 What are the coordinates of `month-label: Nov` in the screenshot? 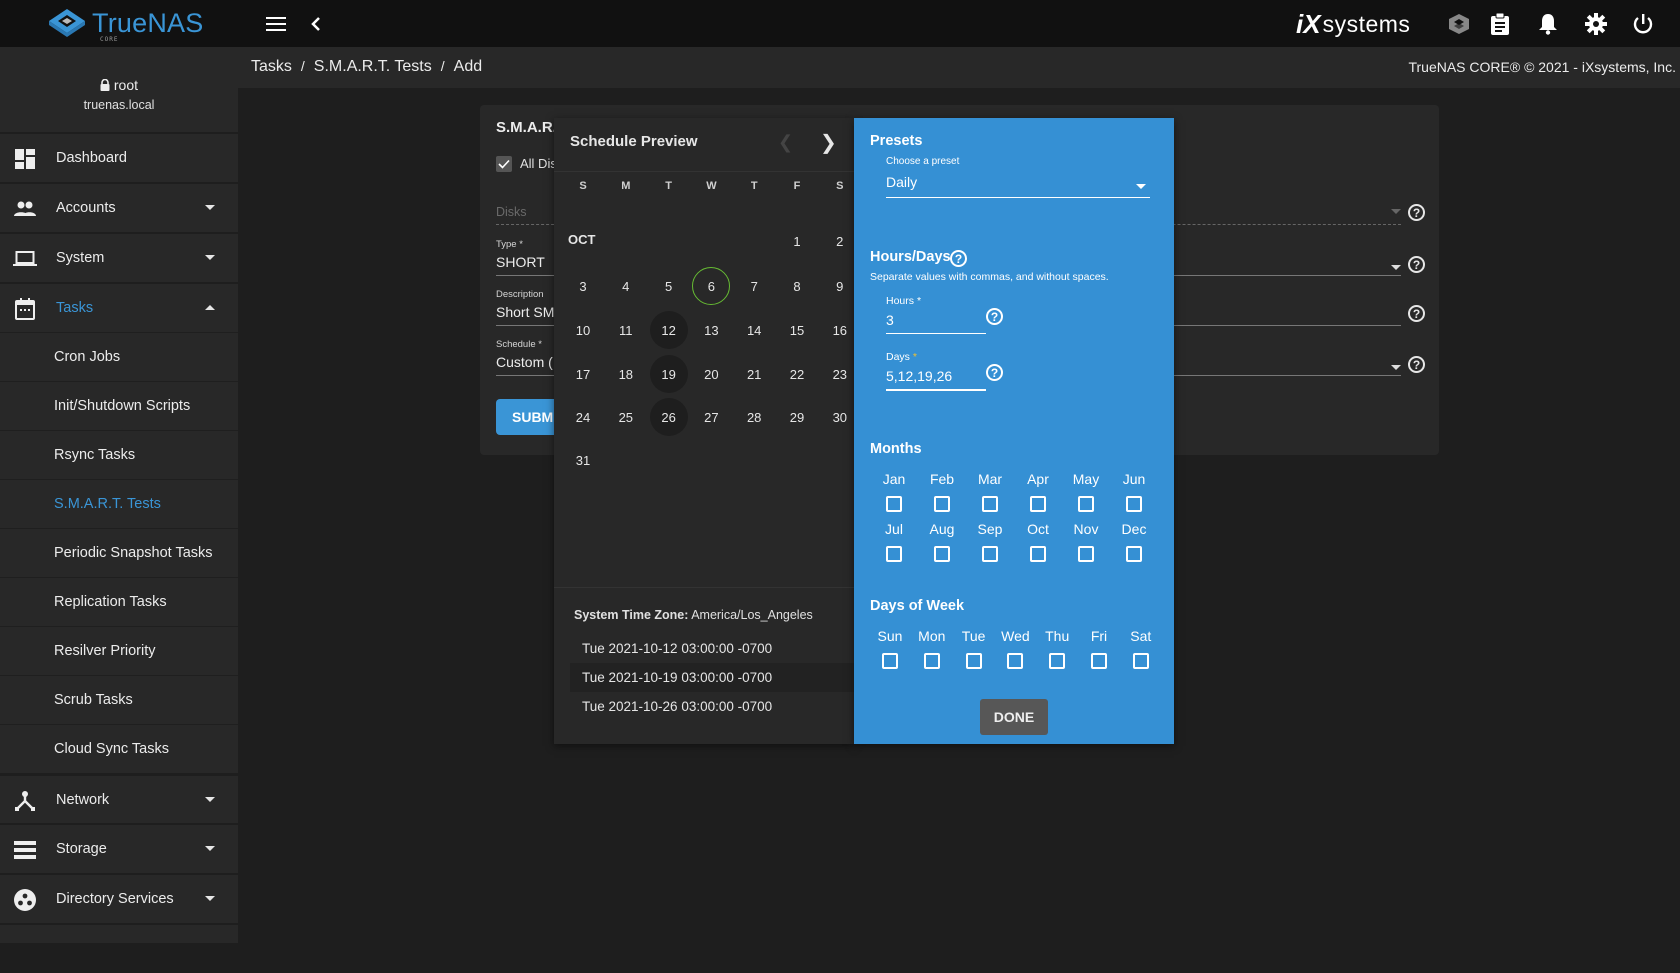 It's located at (1086, 529).